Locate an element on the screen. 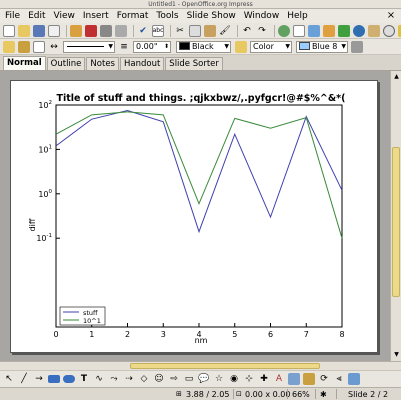  menu-view: View is located at coordinates (64, 16).